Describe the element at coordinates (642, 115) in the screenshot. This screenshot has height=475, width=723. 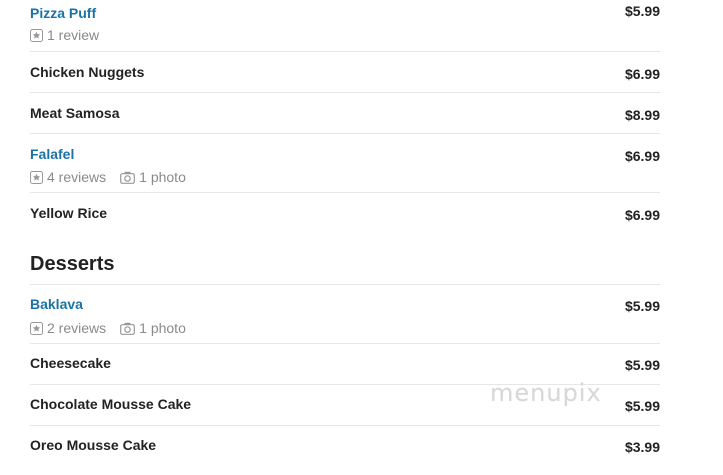
I see `menu-item-price: $8.99` at that location.